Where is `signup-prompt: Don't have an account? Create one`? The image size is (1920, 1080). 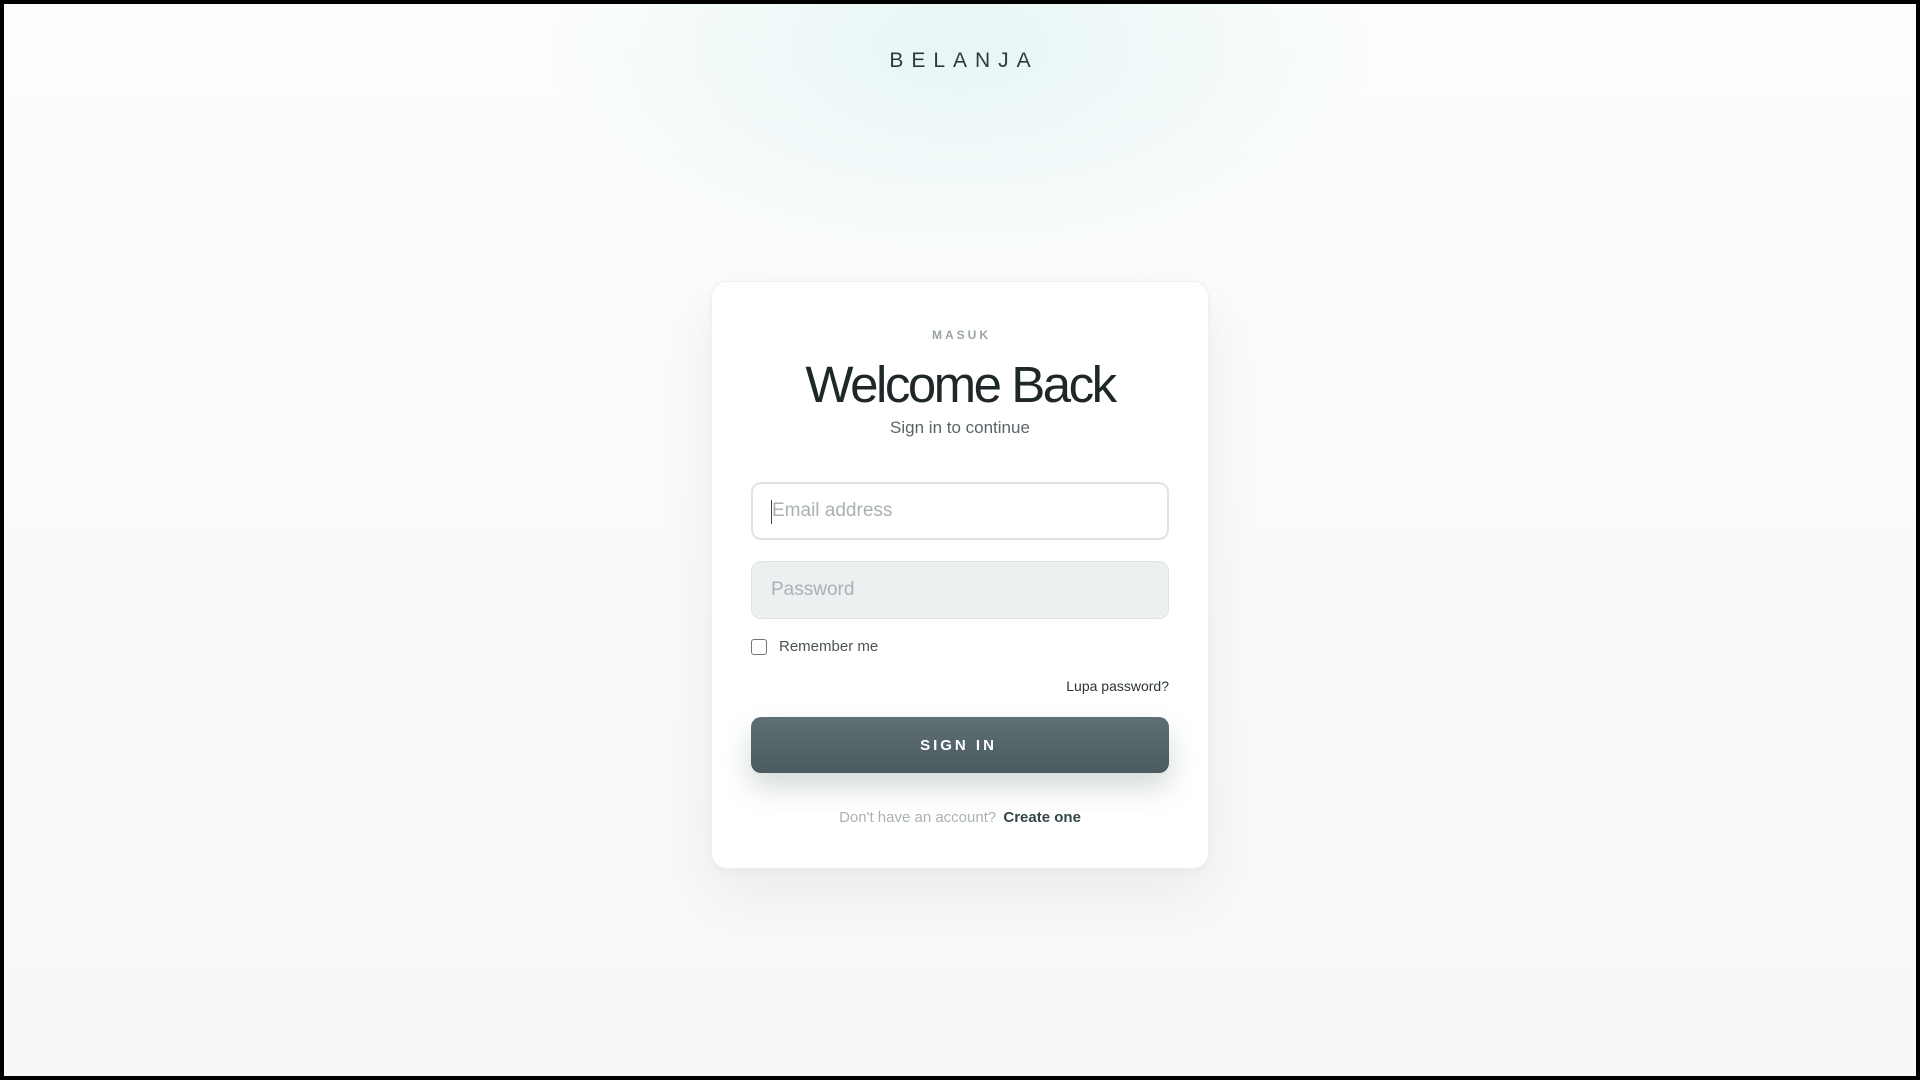 signup-prompt: Don't have an account? Create one is located at coordinates (960, 817).